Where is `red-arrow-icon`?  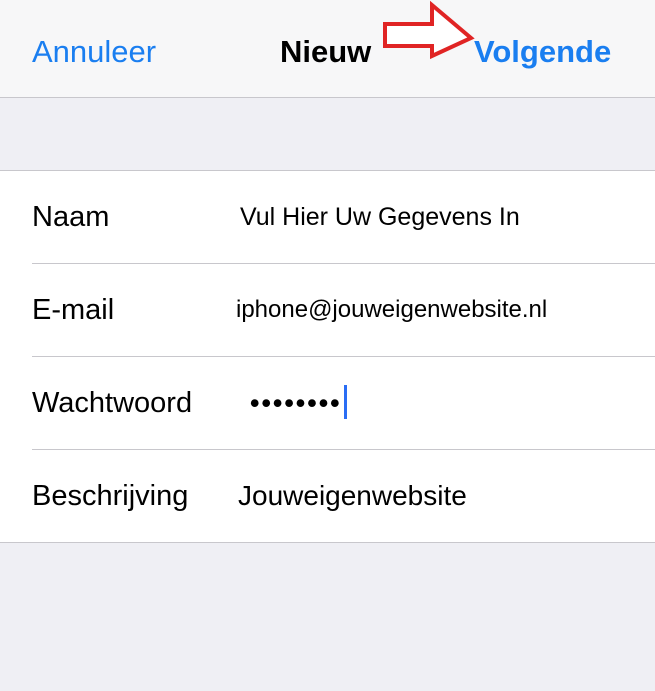
red-arrow-icon is located at coordinates (429, 30).